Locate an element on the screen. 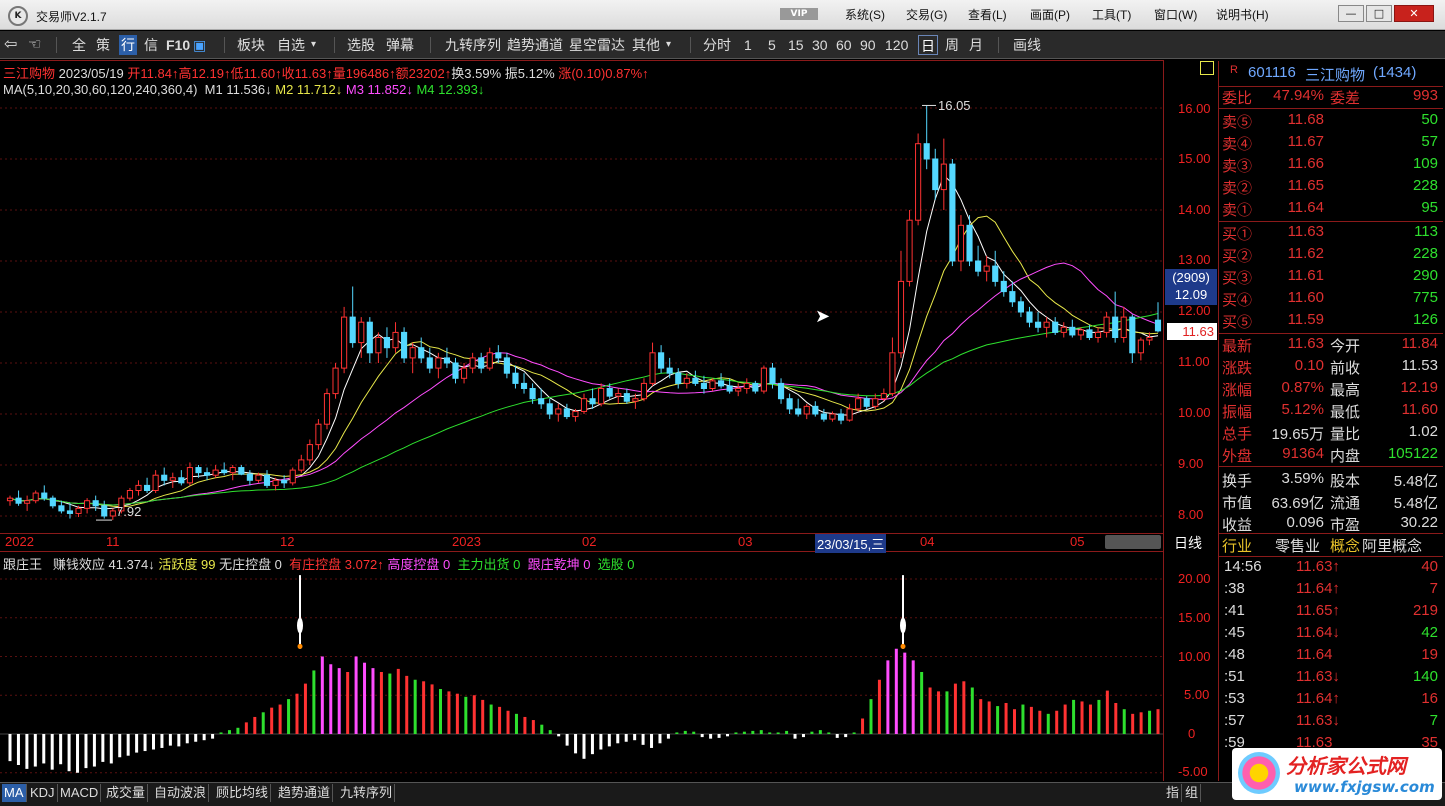 This screenshot has height=806, width=1445. back-icon: ⇦ is located at coordinates (10, 45).